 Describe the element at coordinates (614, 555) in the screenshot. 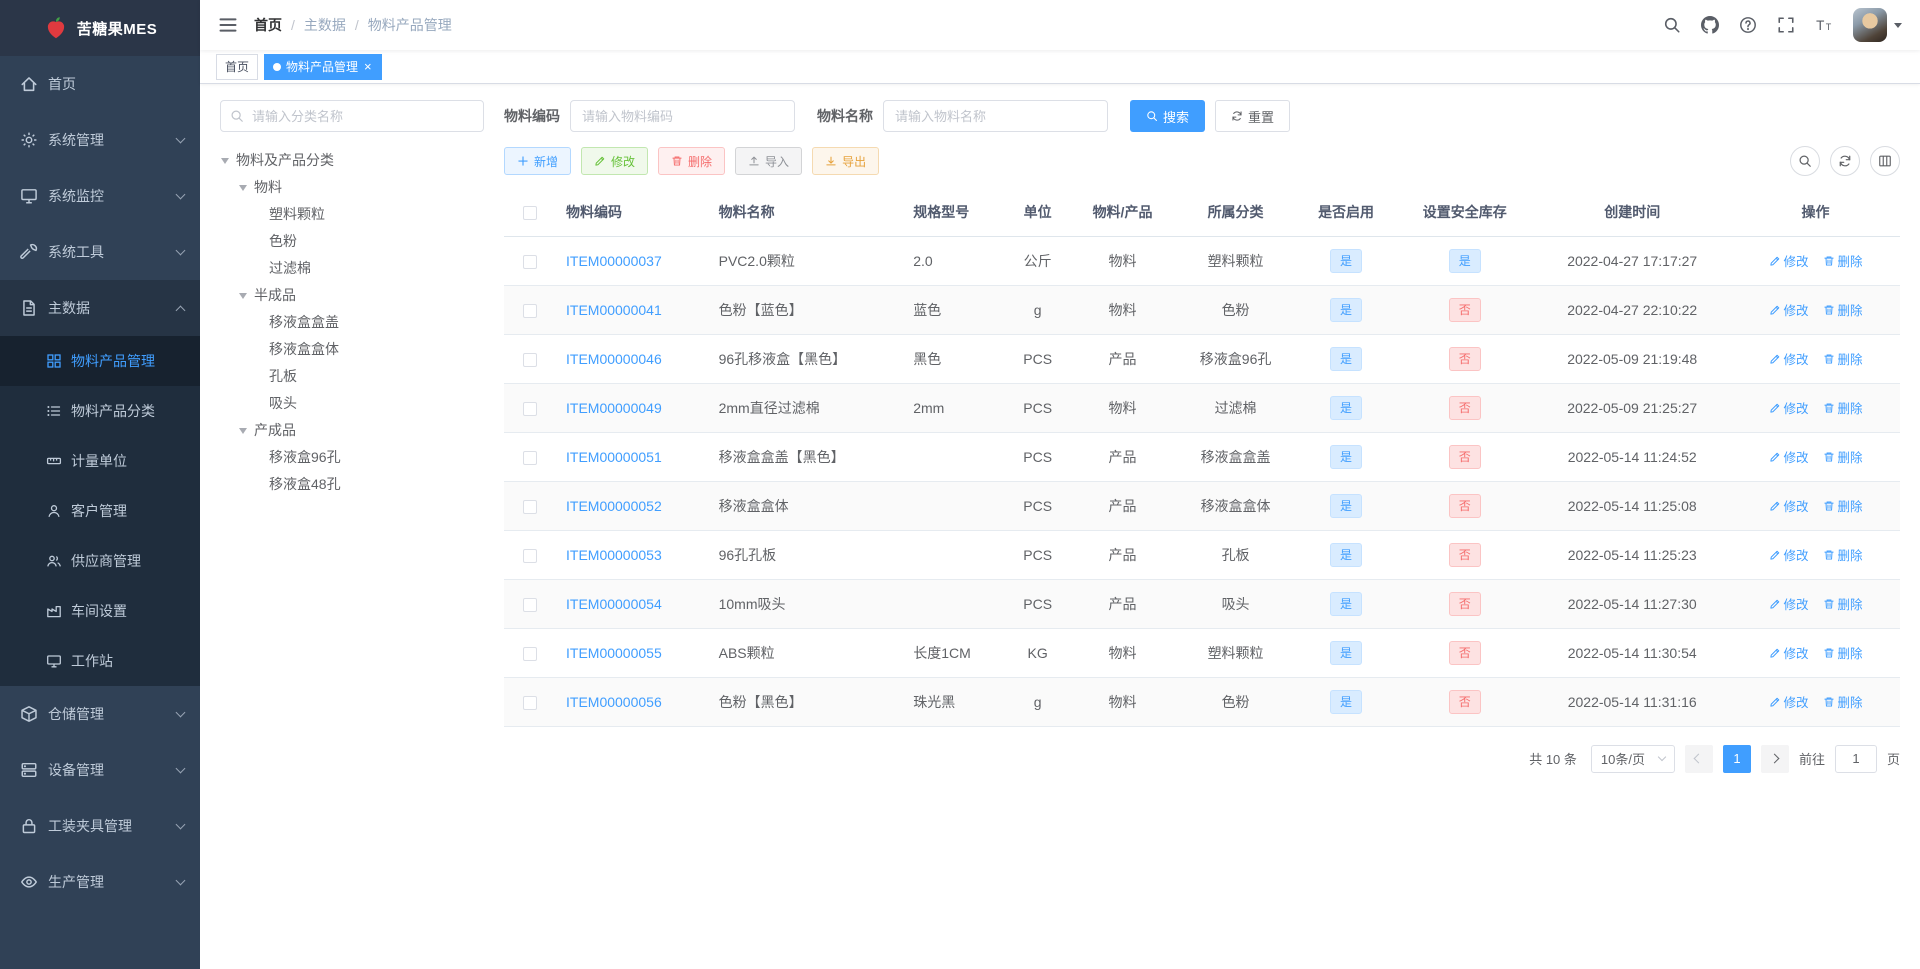

I see `item-code-link: ITEM00000053` at that location.